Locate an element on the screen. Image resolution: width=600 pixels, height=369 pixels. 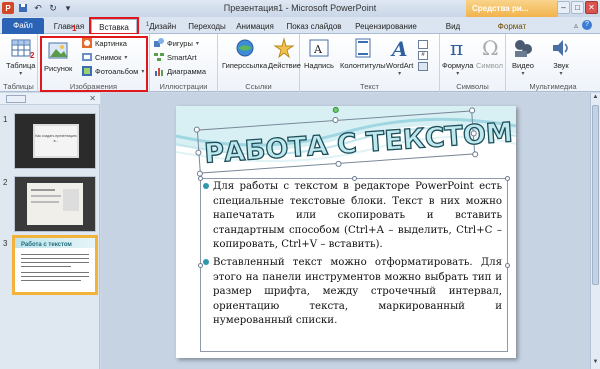
formula-button: π Формула ▾ is located at coordinates (457, 57).